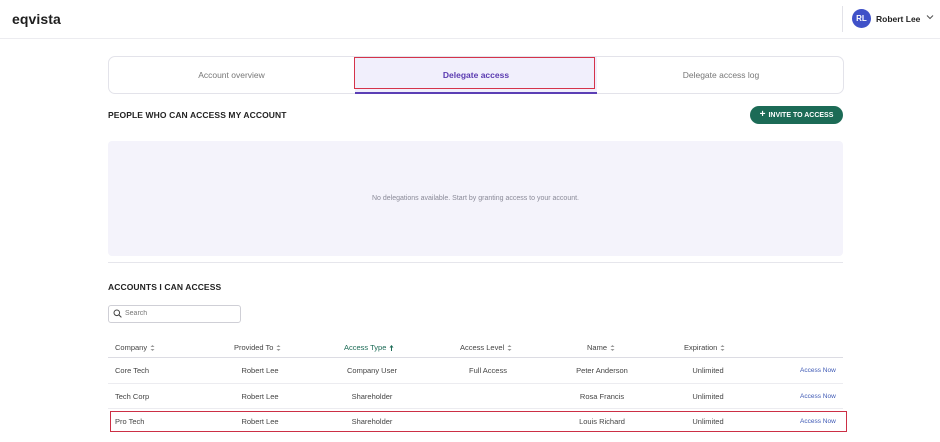 This screenshot has height=442, width=940. I want to click on col-name: Name, so click(601, 347).